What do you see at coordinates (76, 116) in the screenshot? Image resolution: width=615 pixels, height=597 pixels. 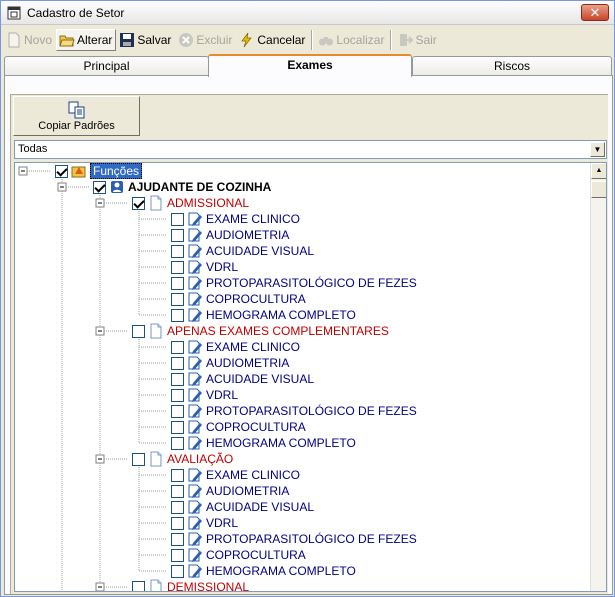 I see `copiar-padroes-button: Copiar Padrões` at bounding box center [76, 116].